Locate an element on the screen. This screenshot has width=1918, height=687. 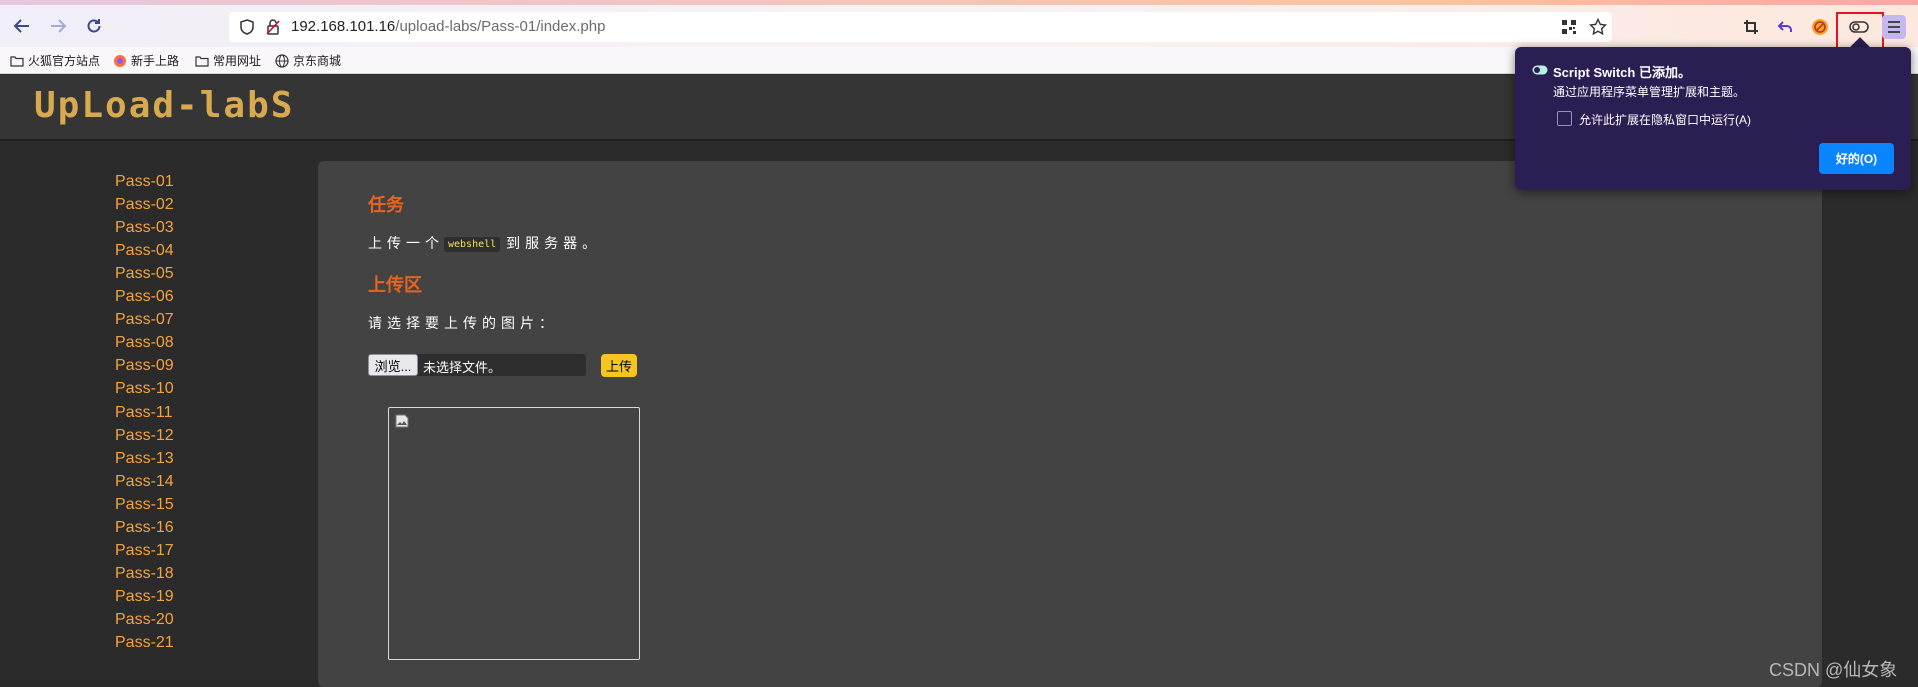
task-code: webshell is located at coordinates (472, 244).